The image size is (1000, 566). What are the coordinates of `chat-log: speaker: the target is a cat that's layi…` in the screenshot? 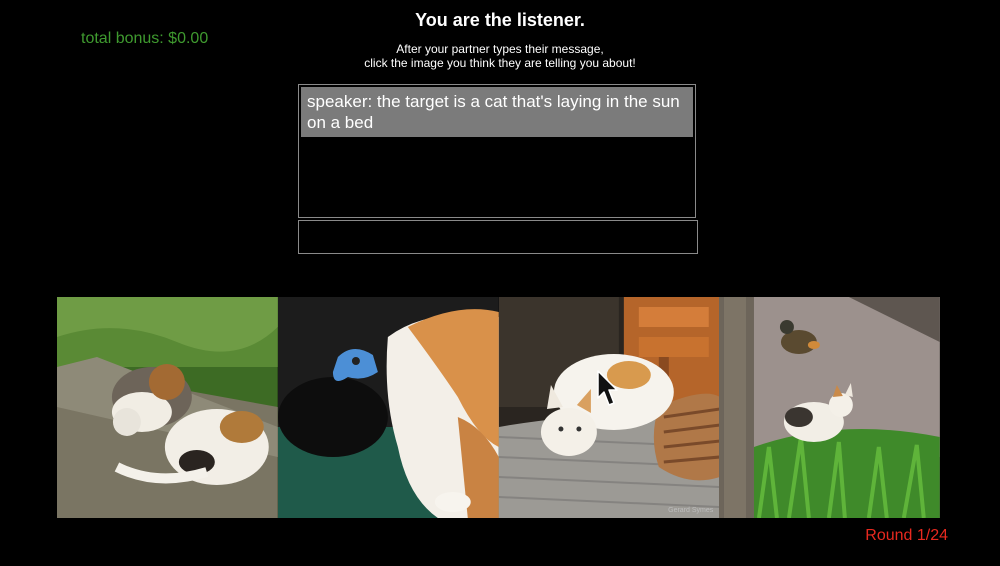 It's located at (497, 151).